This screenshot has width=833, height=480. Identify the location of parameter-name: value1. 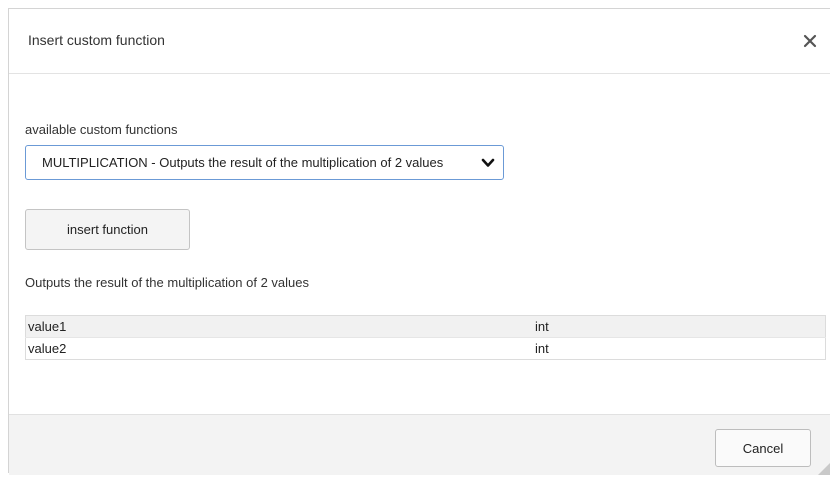
(279, 326).